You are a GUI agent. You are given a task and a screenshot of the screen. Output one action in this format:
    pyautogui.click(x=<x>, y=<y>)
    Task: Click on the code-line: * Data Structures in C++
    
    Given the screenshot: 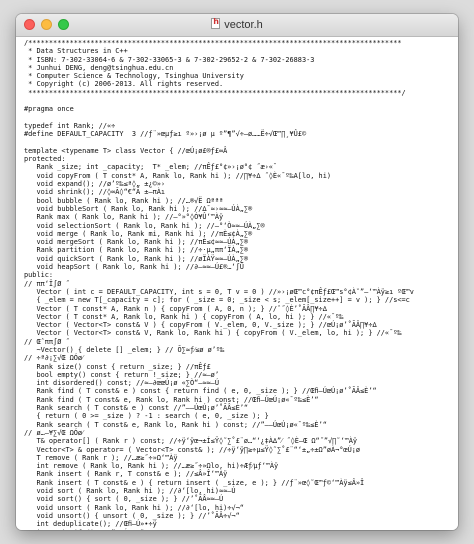 What is the action you would take?
    pyautogui.click(x=76, y=51)
    